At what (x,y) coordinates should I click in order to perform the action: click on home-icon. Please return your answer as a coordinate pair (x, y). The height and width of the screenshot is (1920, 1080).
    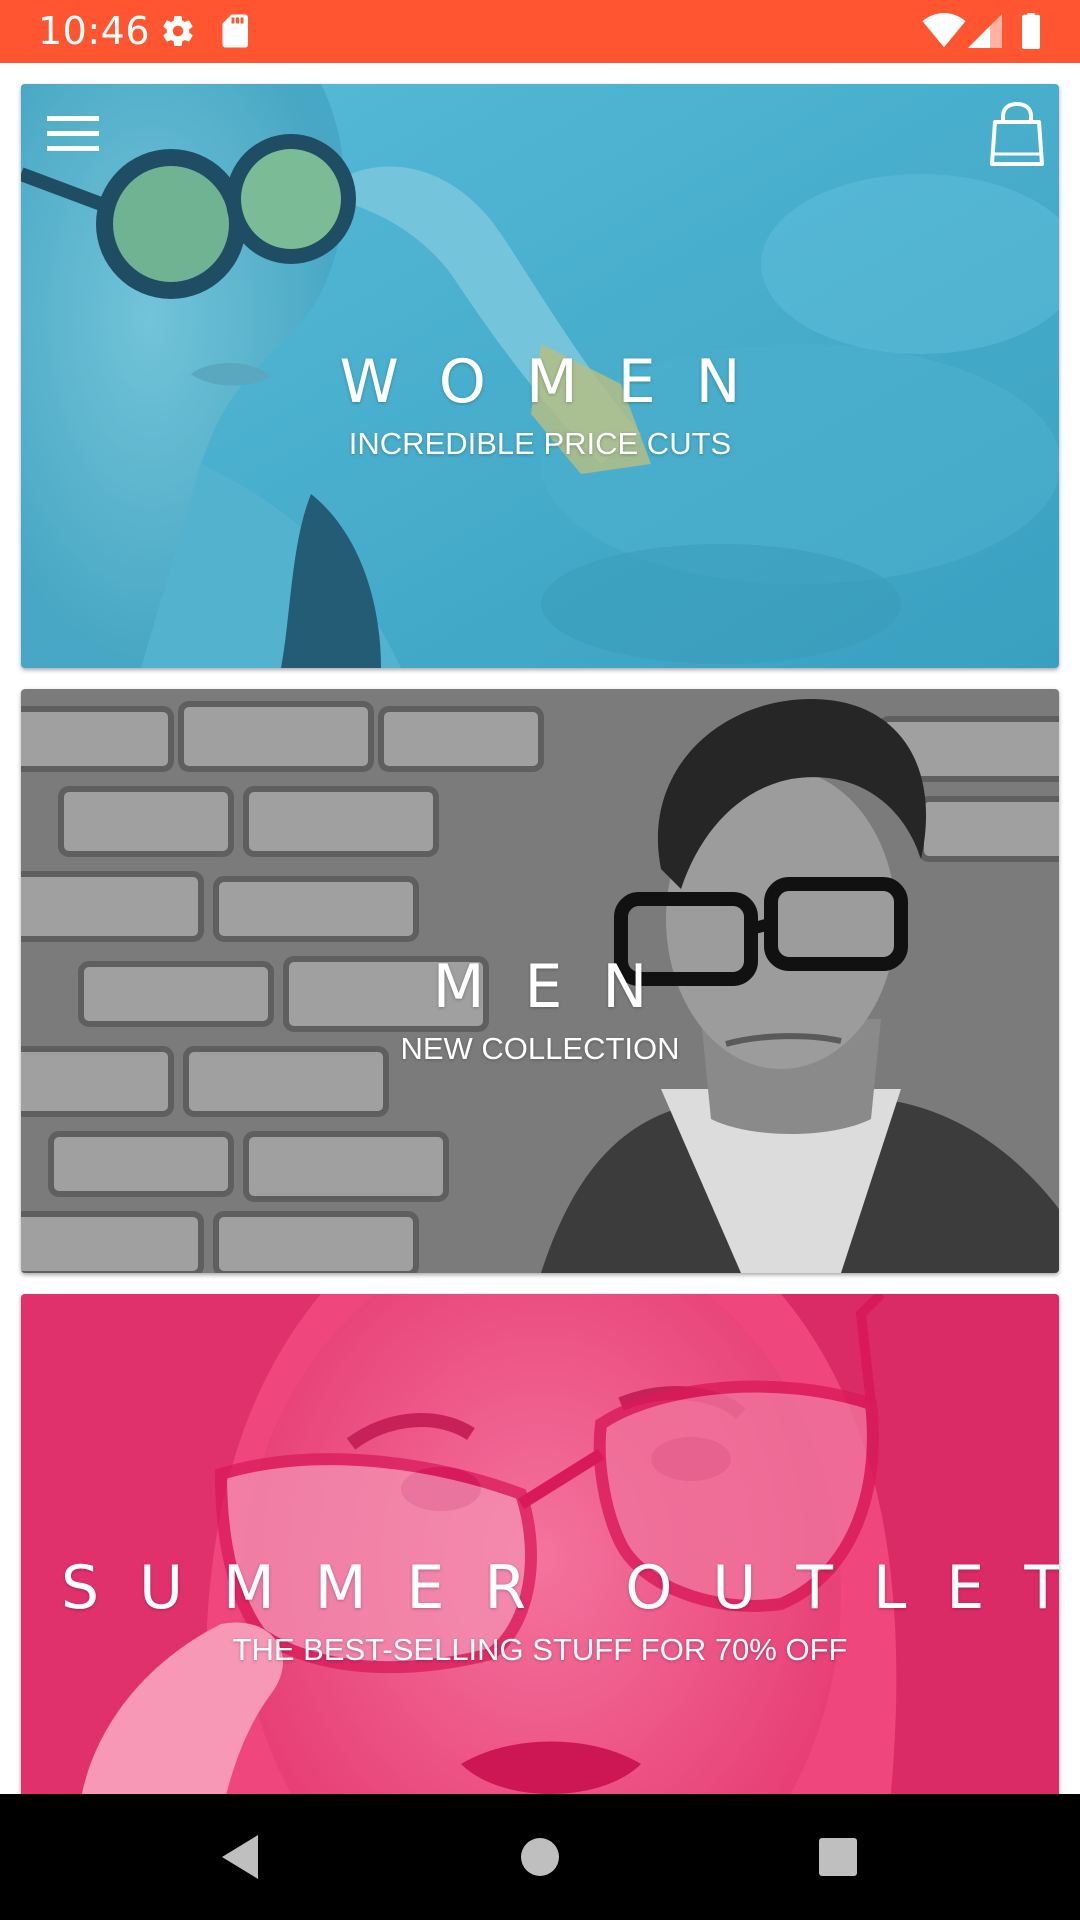
    Looking at the image, I should click on (540, 1857).